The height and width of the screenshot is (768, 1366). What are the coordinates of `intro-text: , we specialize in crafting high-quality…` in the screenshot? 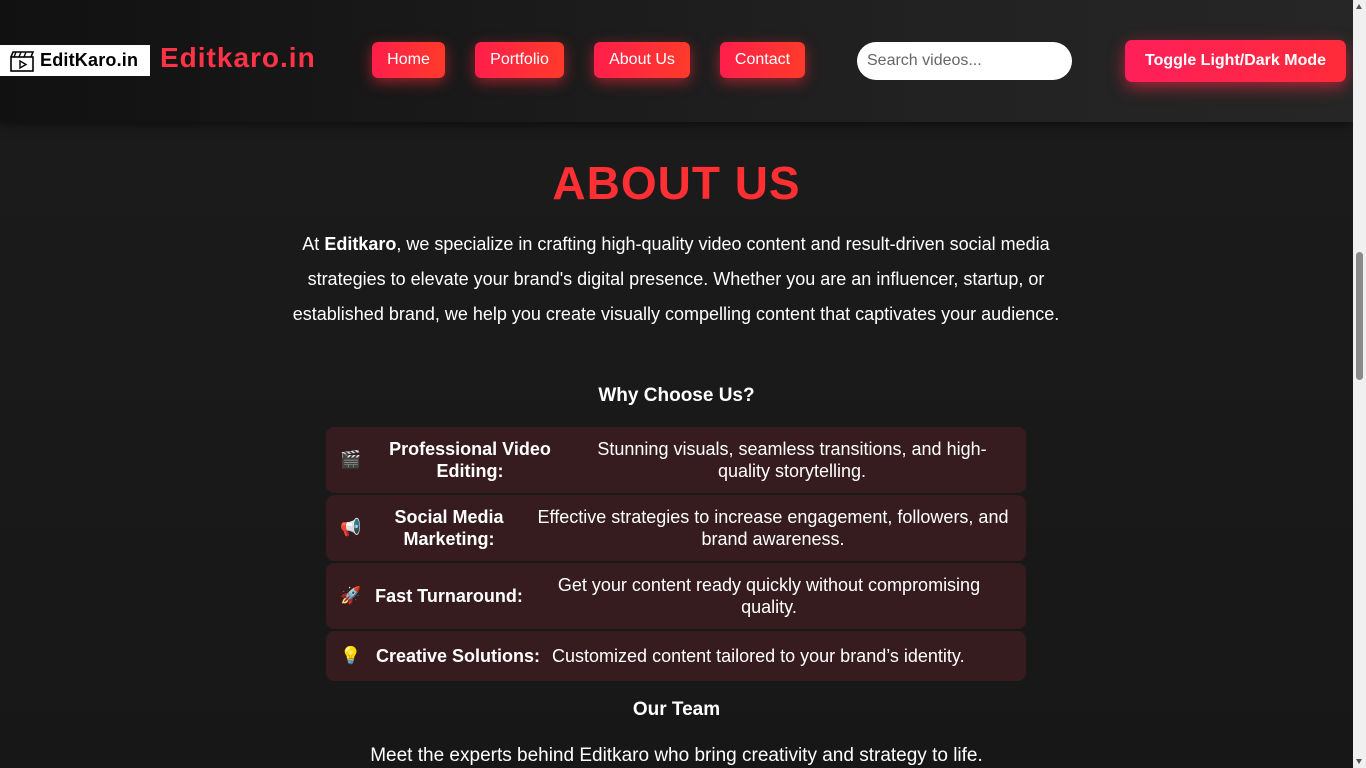 It's located at (676, 279).